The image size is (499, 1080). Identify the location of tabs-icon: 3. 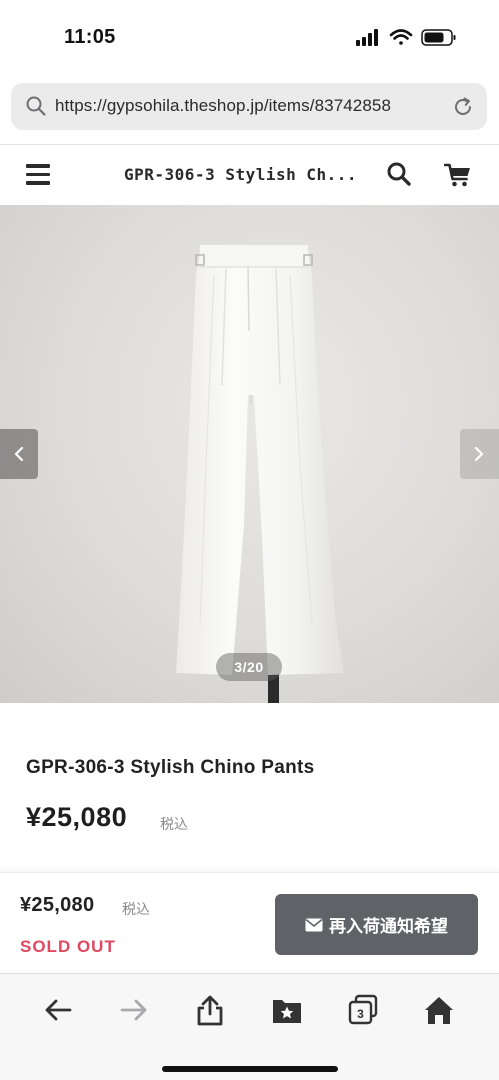
(363, 1009).